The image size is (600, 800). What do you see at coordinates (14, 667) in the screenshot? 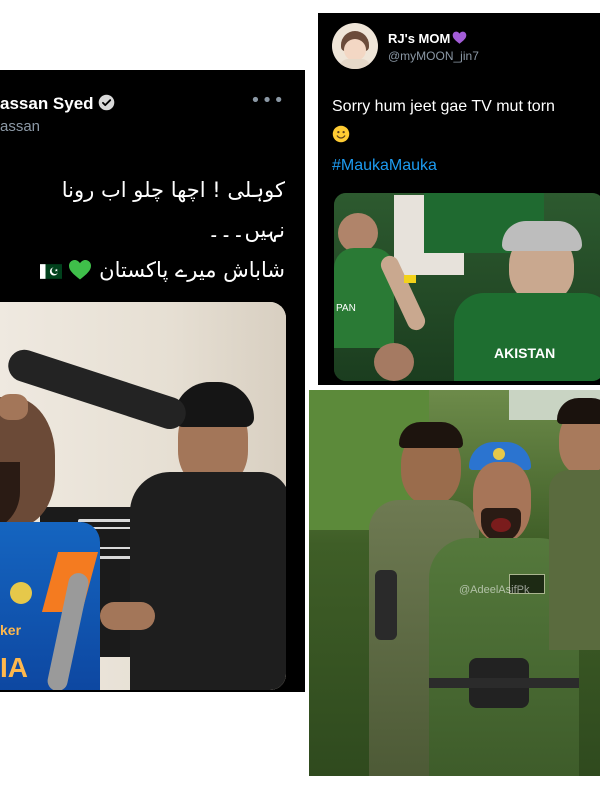
I see `jersey-text-2: IA` at bounding box center [14, 667].